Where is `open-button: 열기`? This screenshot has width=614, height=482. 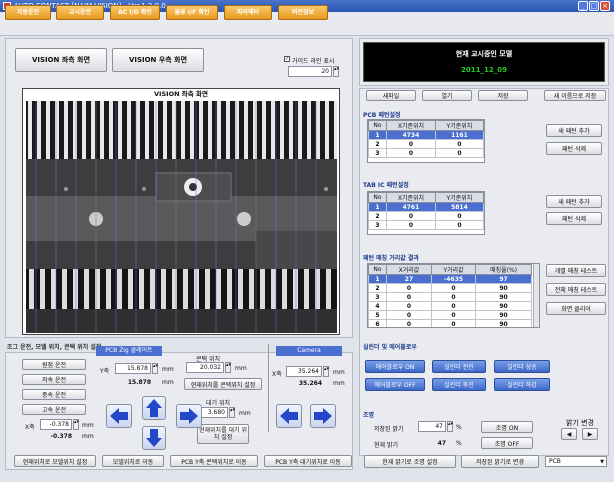
open-button: 열기 is located at coordinates (447, 95).